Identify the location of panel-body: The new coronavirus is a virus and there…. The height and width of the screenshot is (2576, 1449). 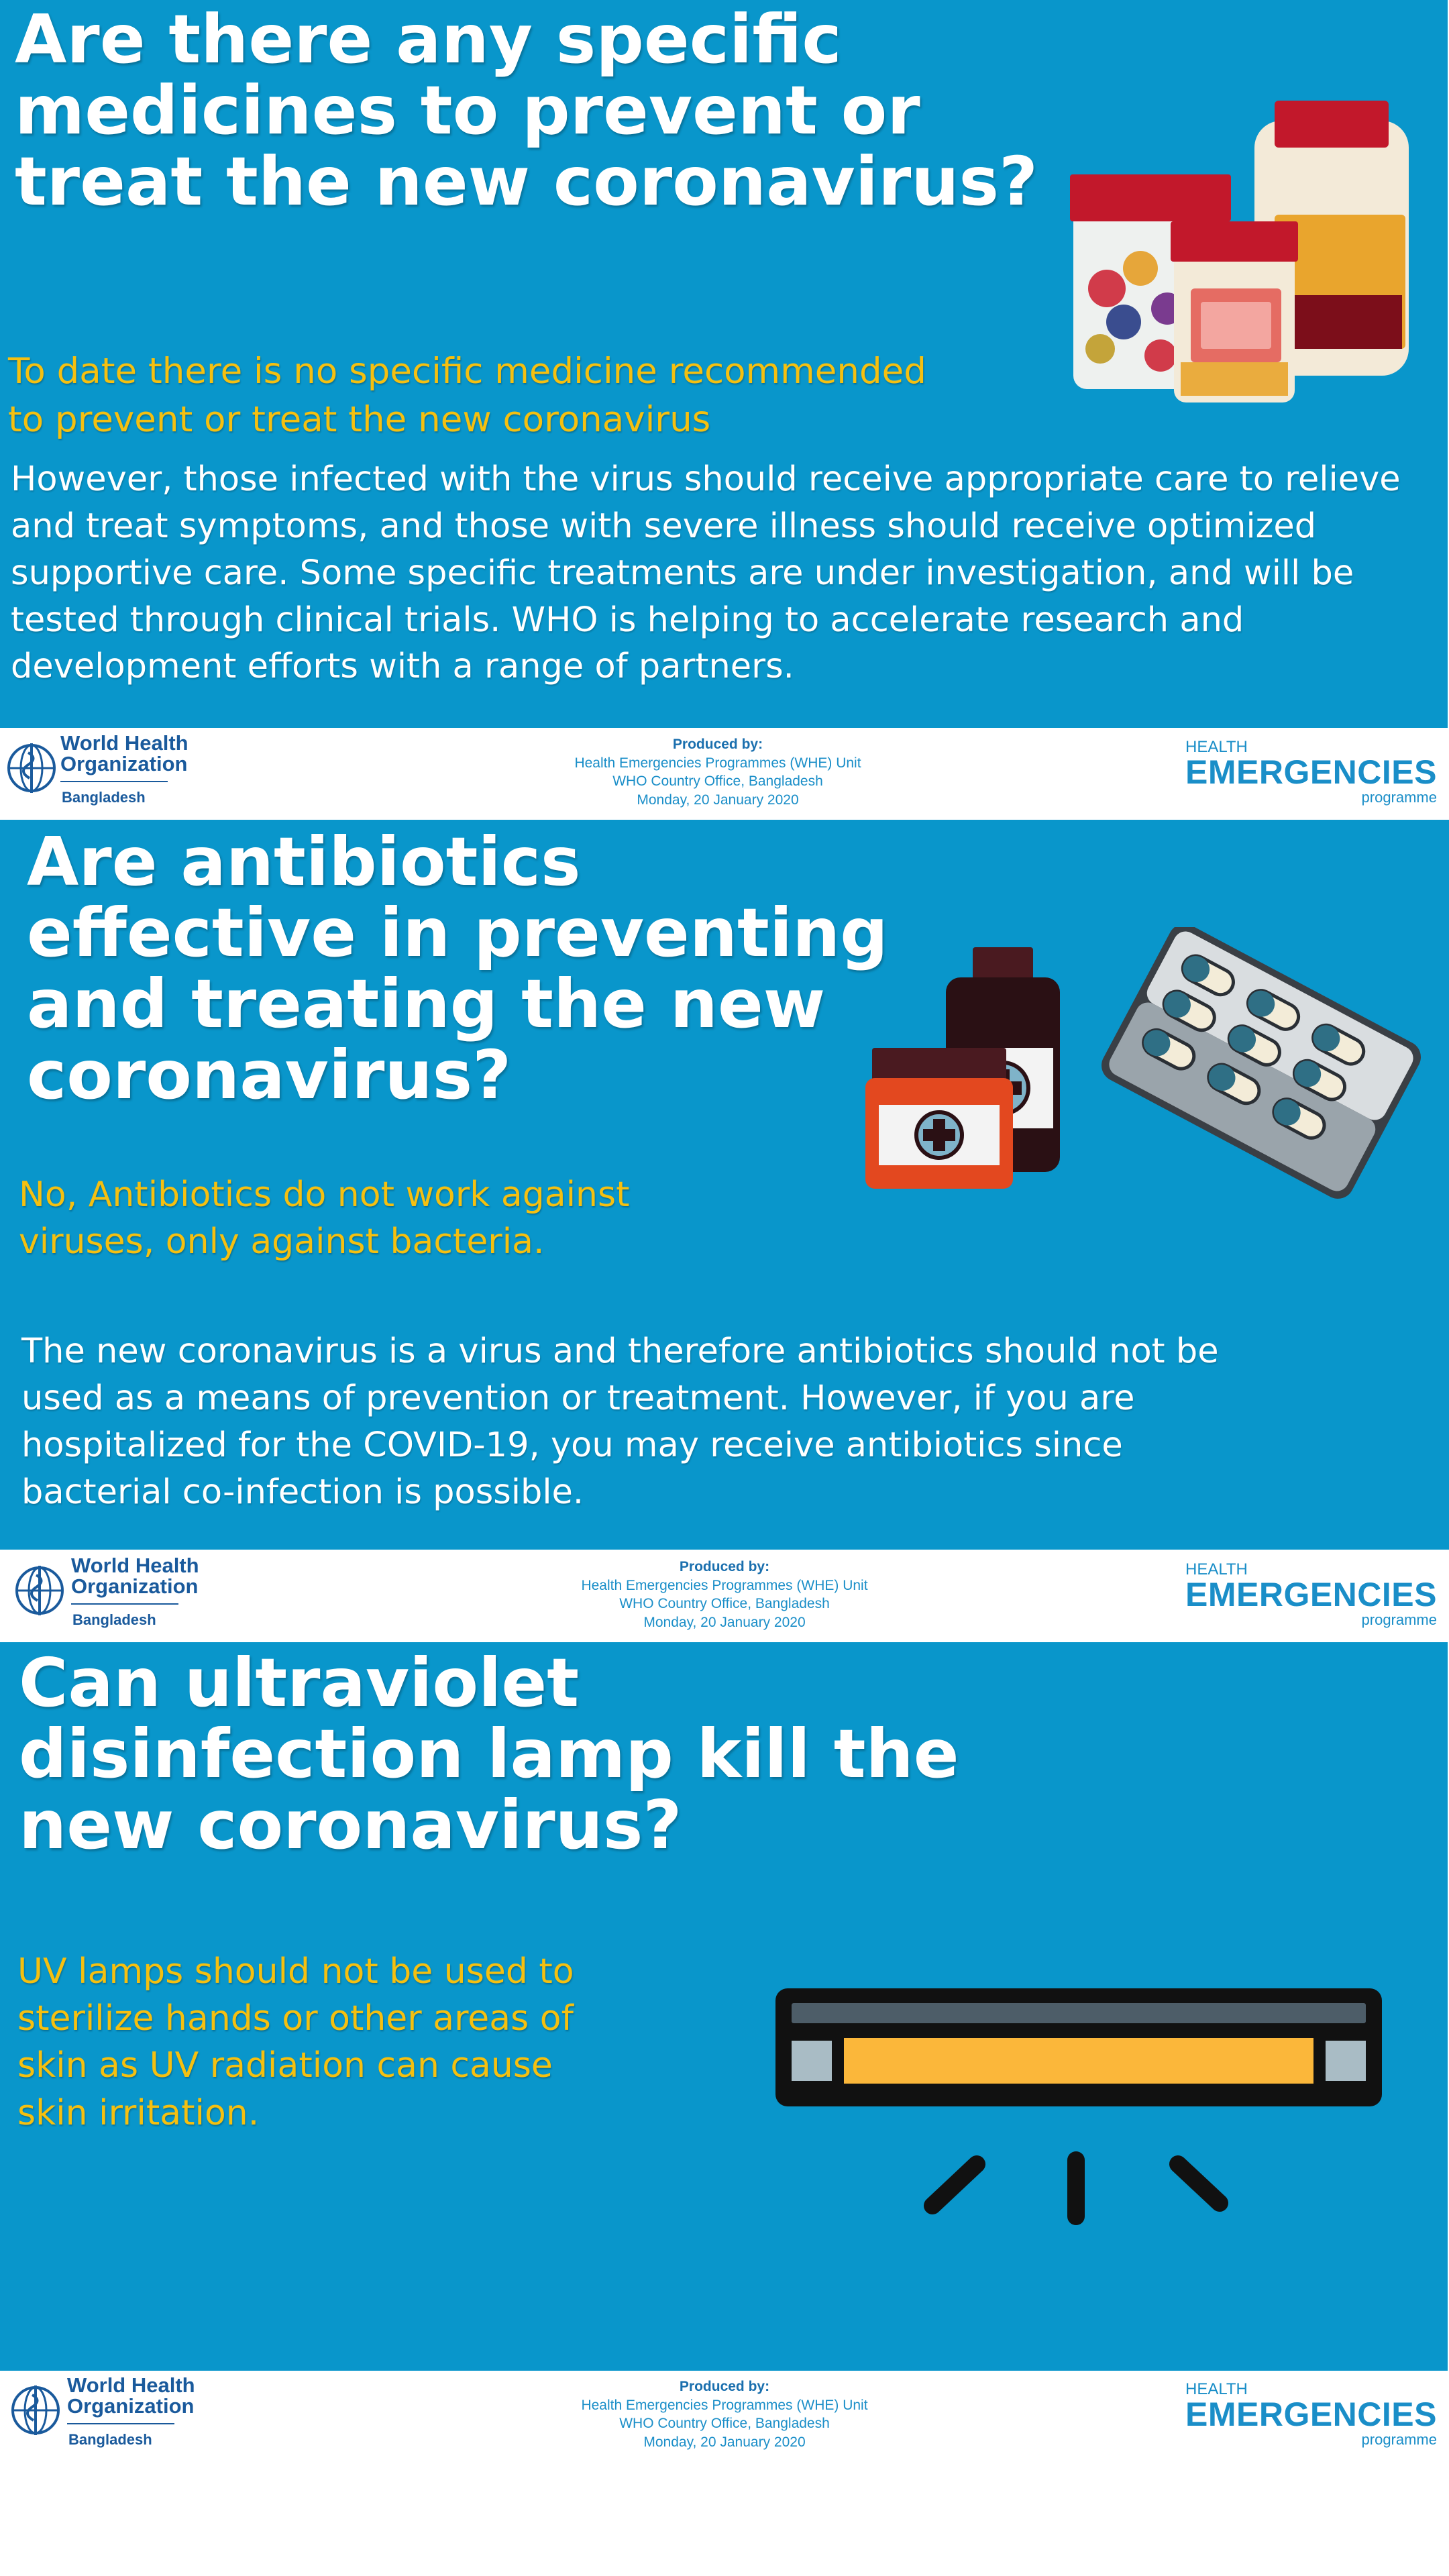
(620, 1422).